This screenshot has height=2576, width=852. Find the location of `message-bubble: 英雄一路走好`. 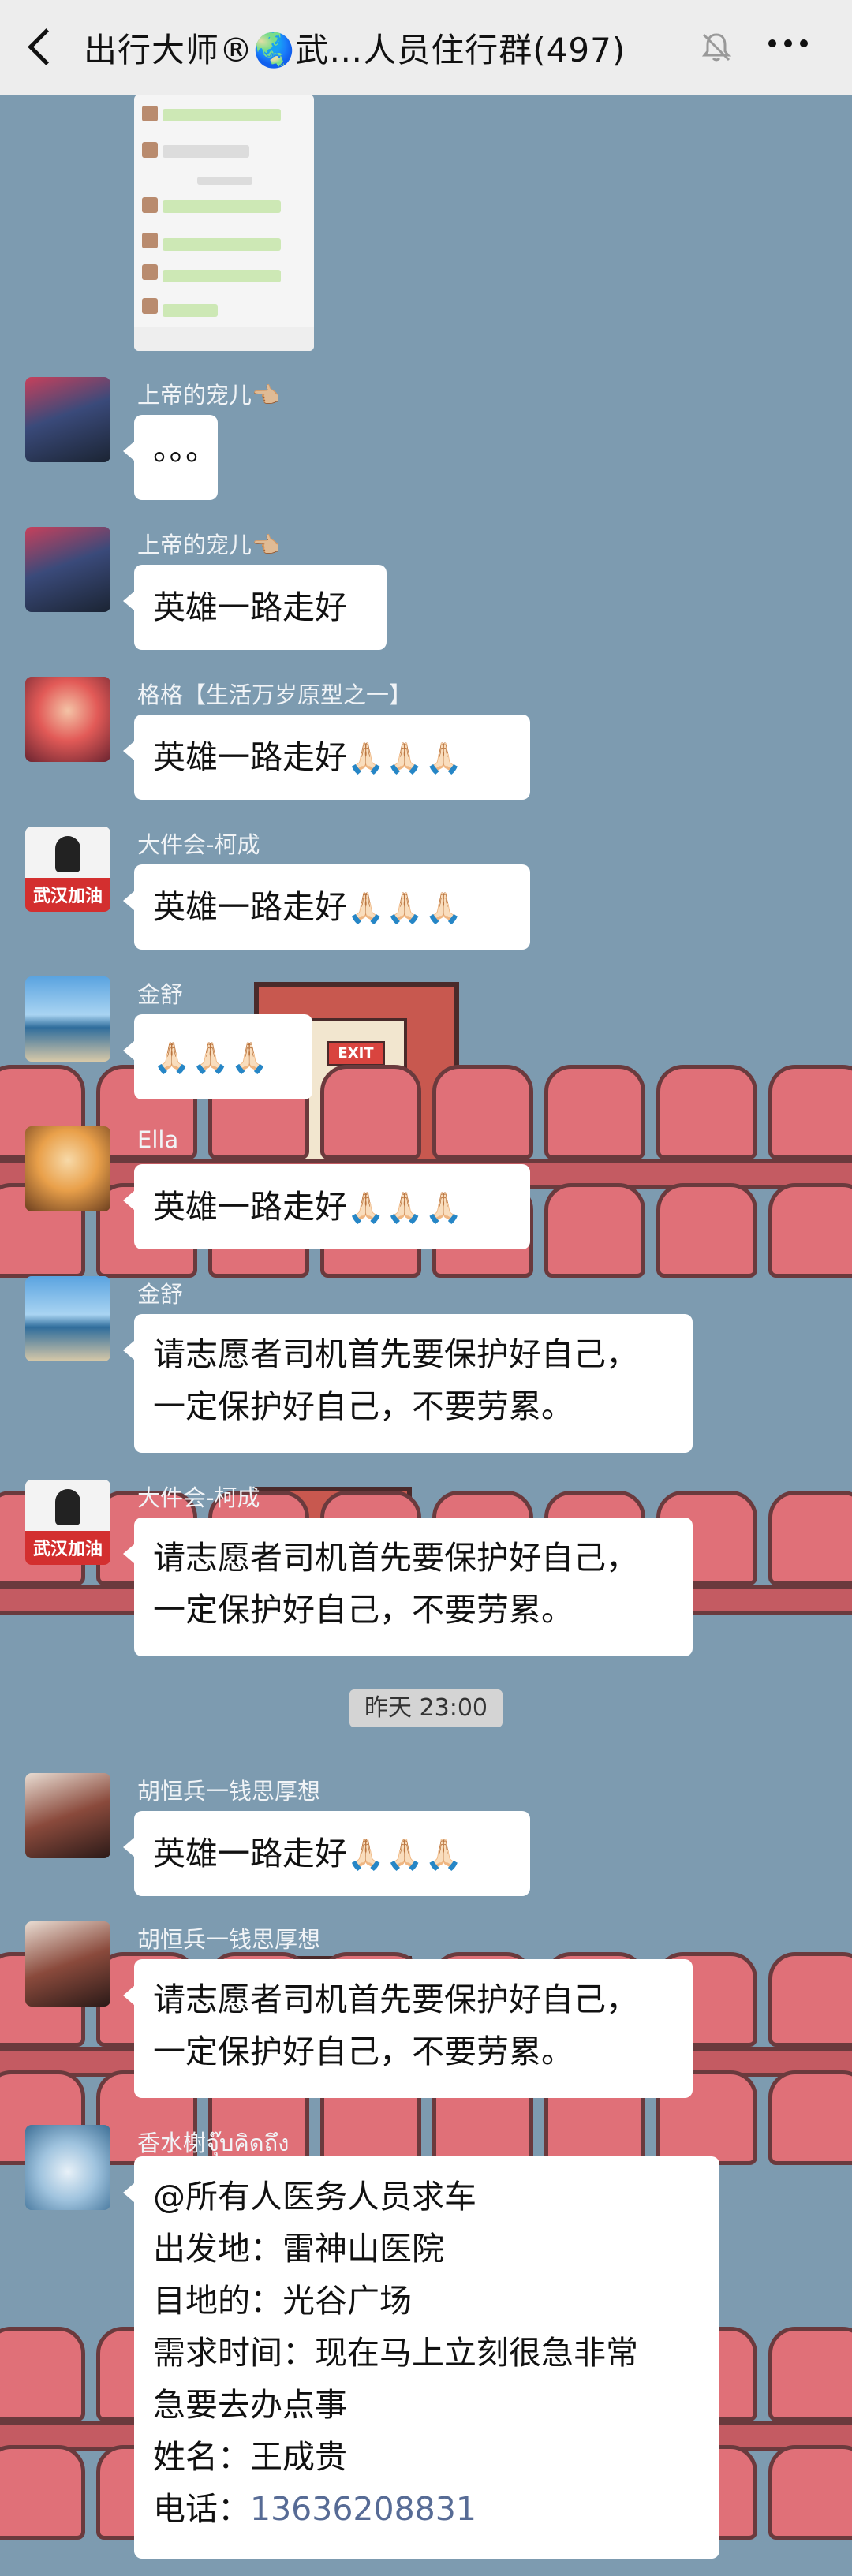

message-bubble: 英雄一路走好 is located at coordinates (255, 607).